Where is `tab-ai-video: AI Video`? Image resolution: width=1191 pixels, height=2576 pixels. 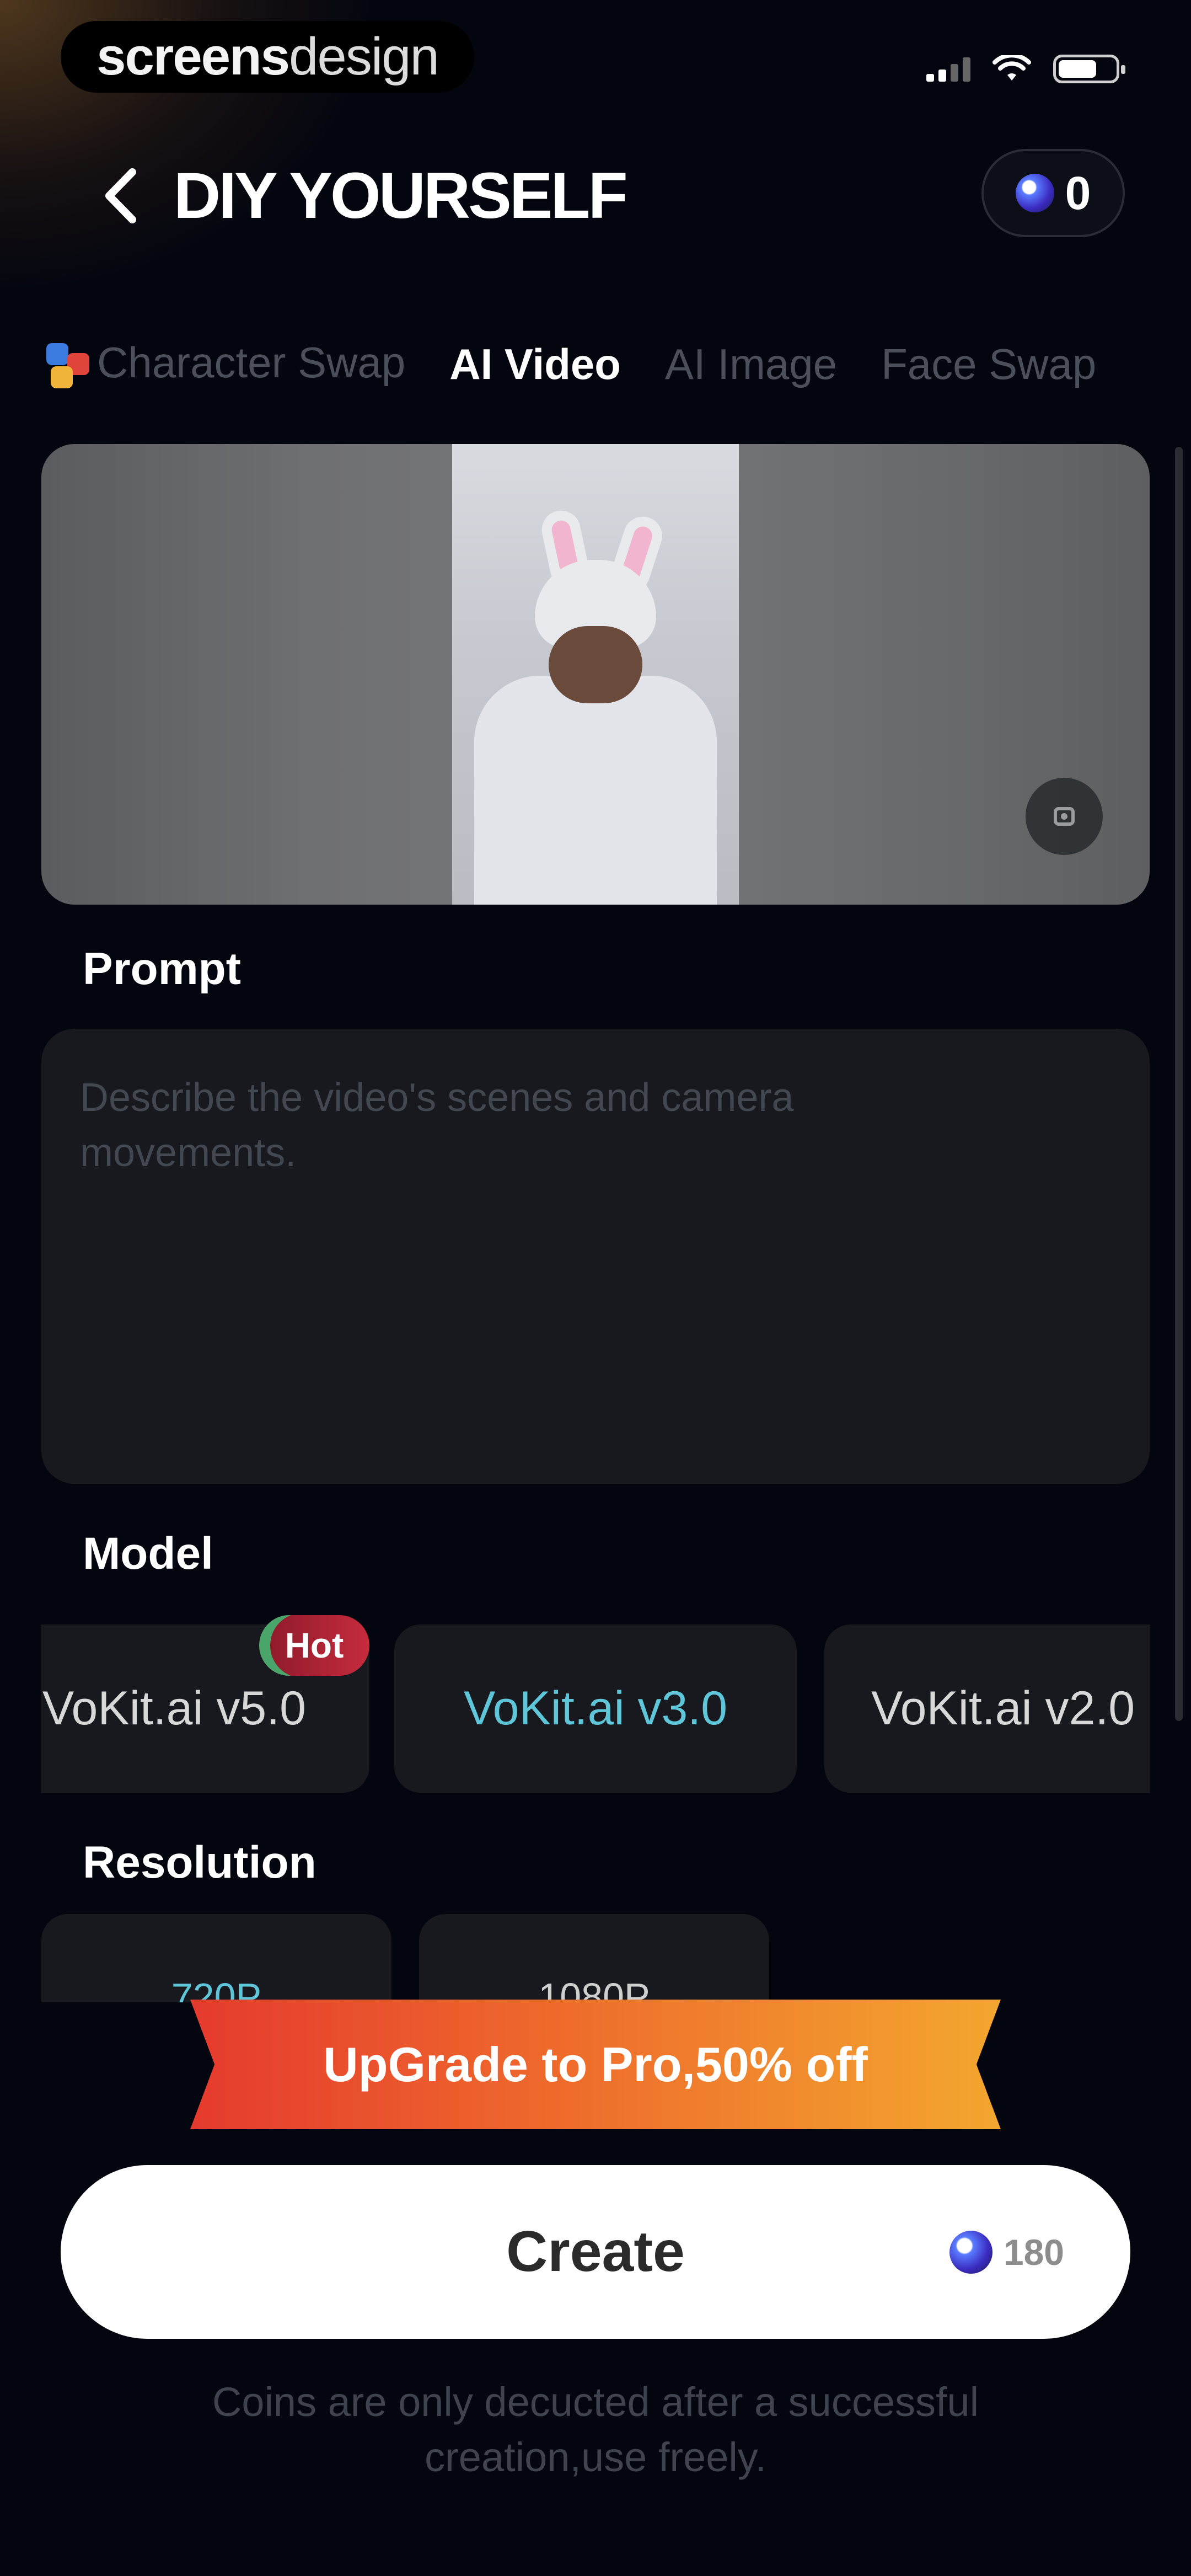 tab-ai-video: AI Video is located at coordinates (535, 364).